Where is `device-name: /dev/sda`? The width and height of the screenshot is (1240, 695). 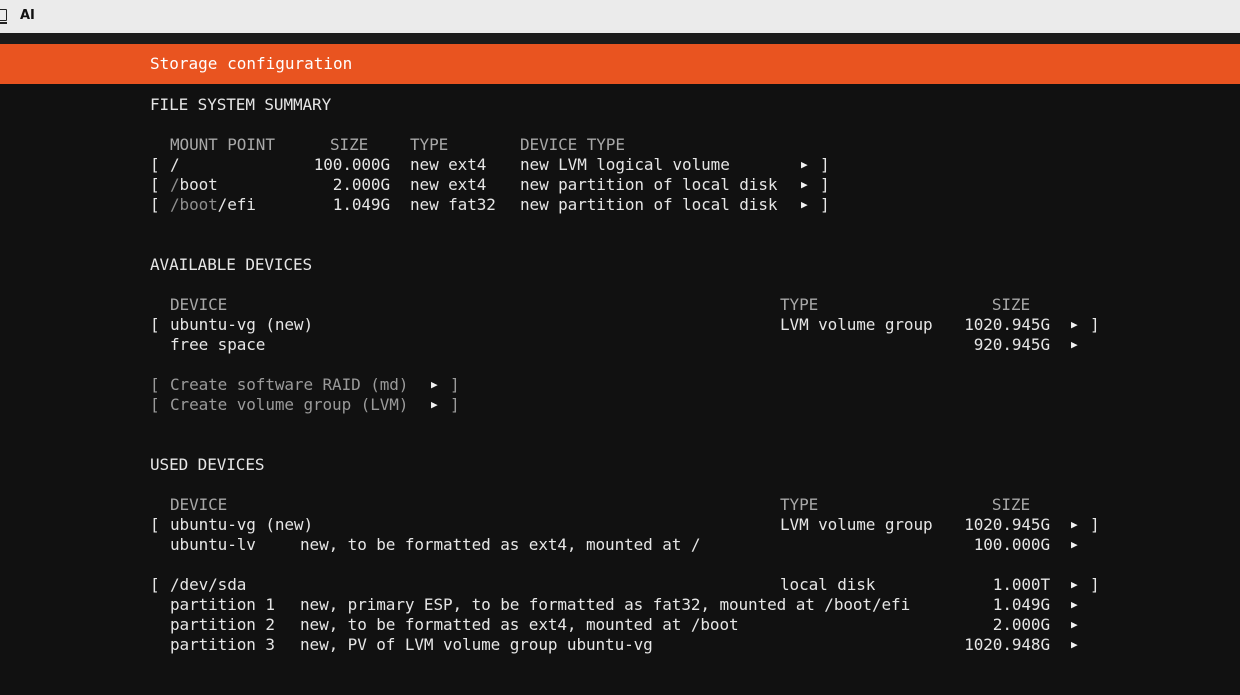 device-name: /dev/sda is located at coordinates (208, 584).